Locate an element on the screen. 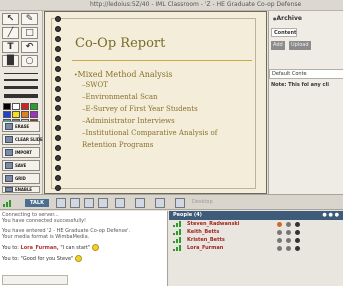 Image resolution: width=343 pixels, height=286 pixels. keyboard-icon is located at coordinates (140, 203).